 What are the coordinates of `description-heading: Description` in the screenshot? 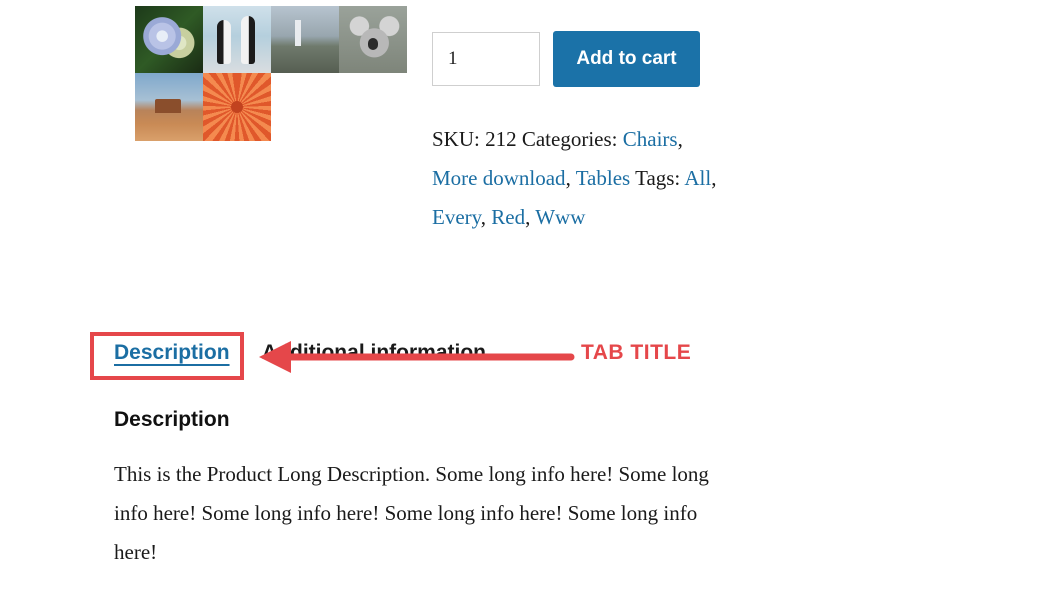 It's located at (172, 419).